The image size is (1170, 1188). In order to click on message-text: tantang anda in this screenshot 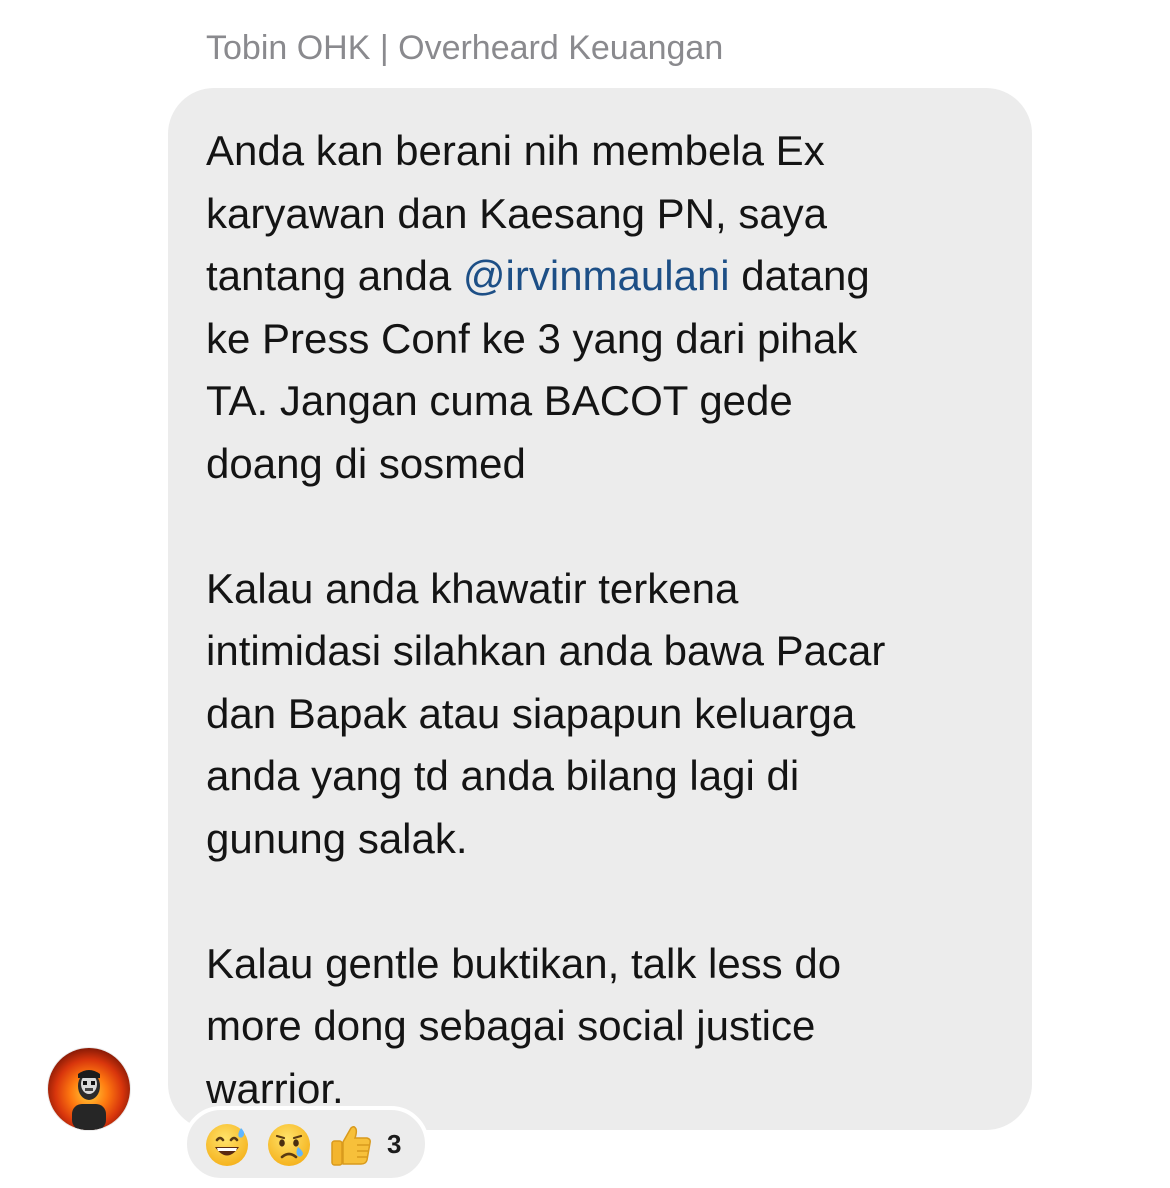, I will do `click(334, 275)`.